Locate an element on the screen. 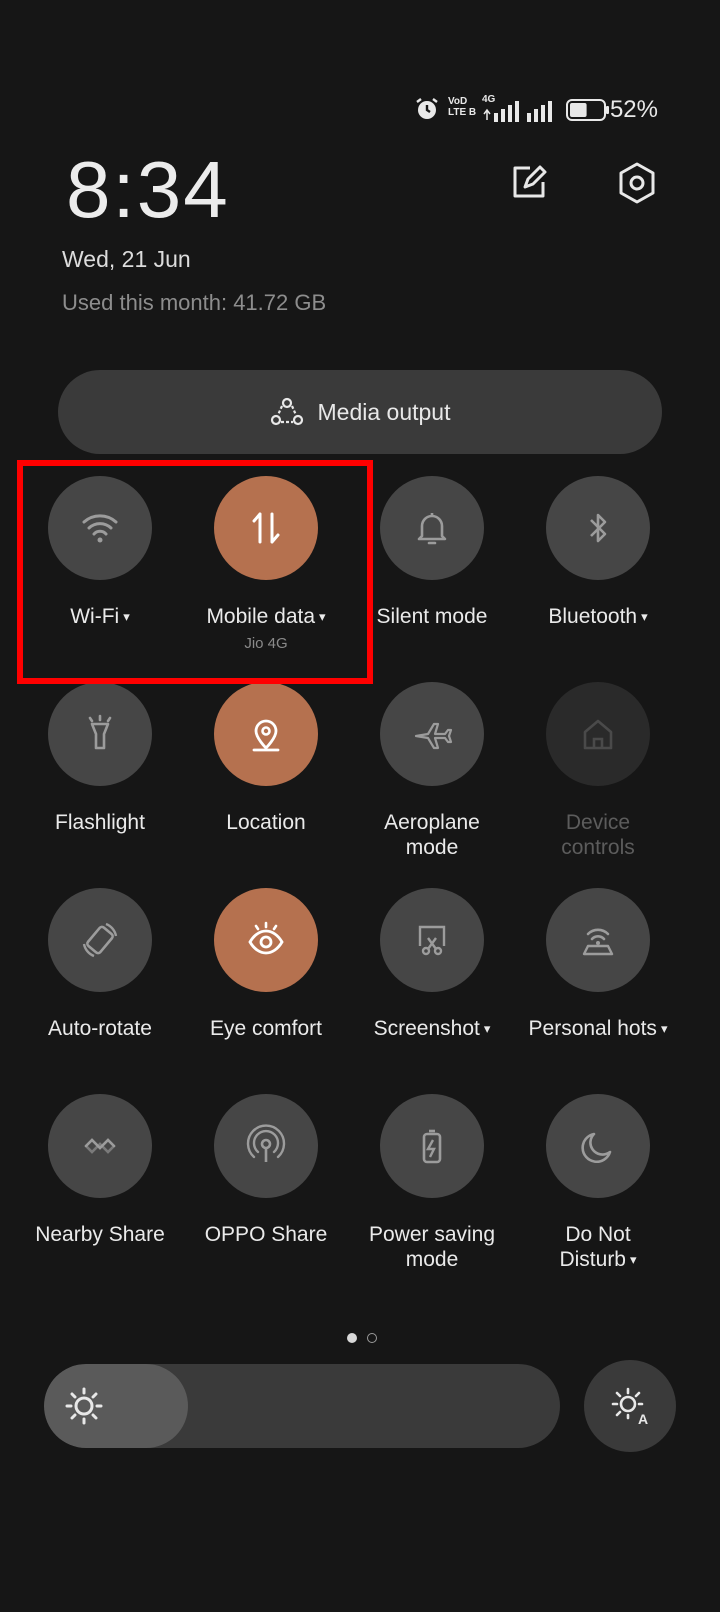  tile-label-text: Eye comfort is located at coordinates (266, 1028).